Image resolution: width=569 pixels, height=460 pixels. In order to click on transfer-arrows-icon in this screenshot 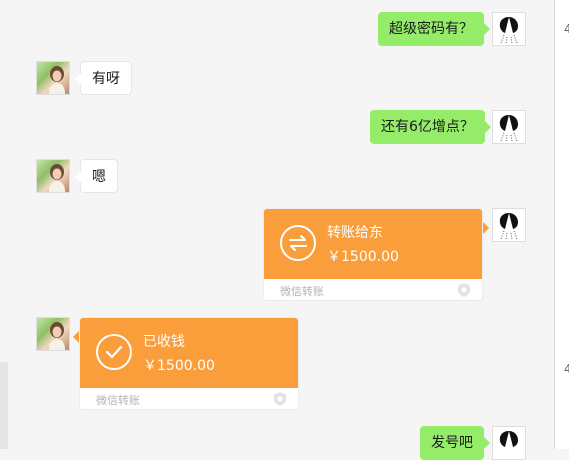, I will do `click(298, 243)`.